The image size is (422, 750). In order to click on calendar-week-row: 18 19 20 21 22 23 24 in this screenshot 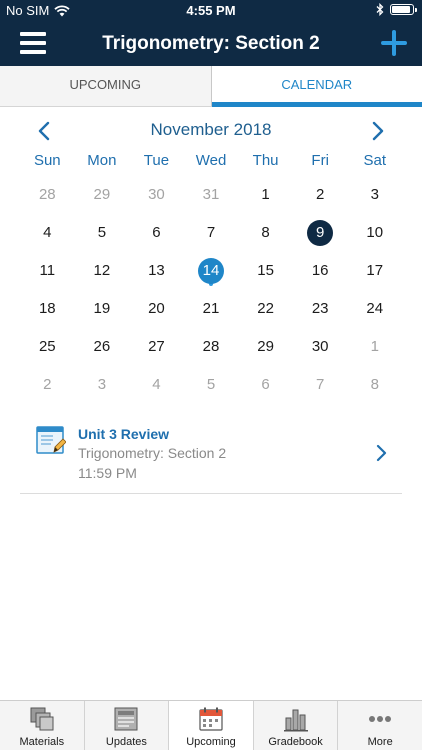, I will do `click(211, 309)`.